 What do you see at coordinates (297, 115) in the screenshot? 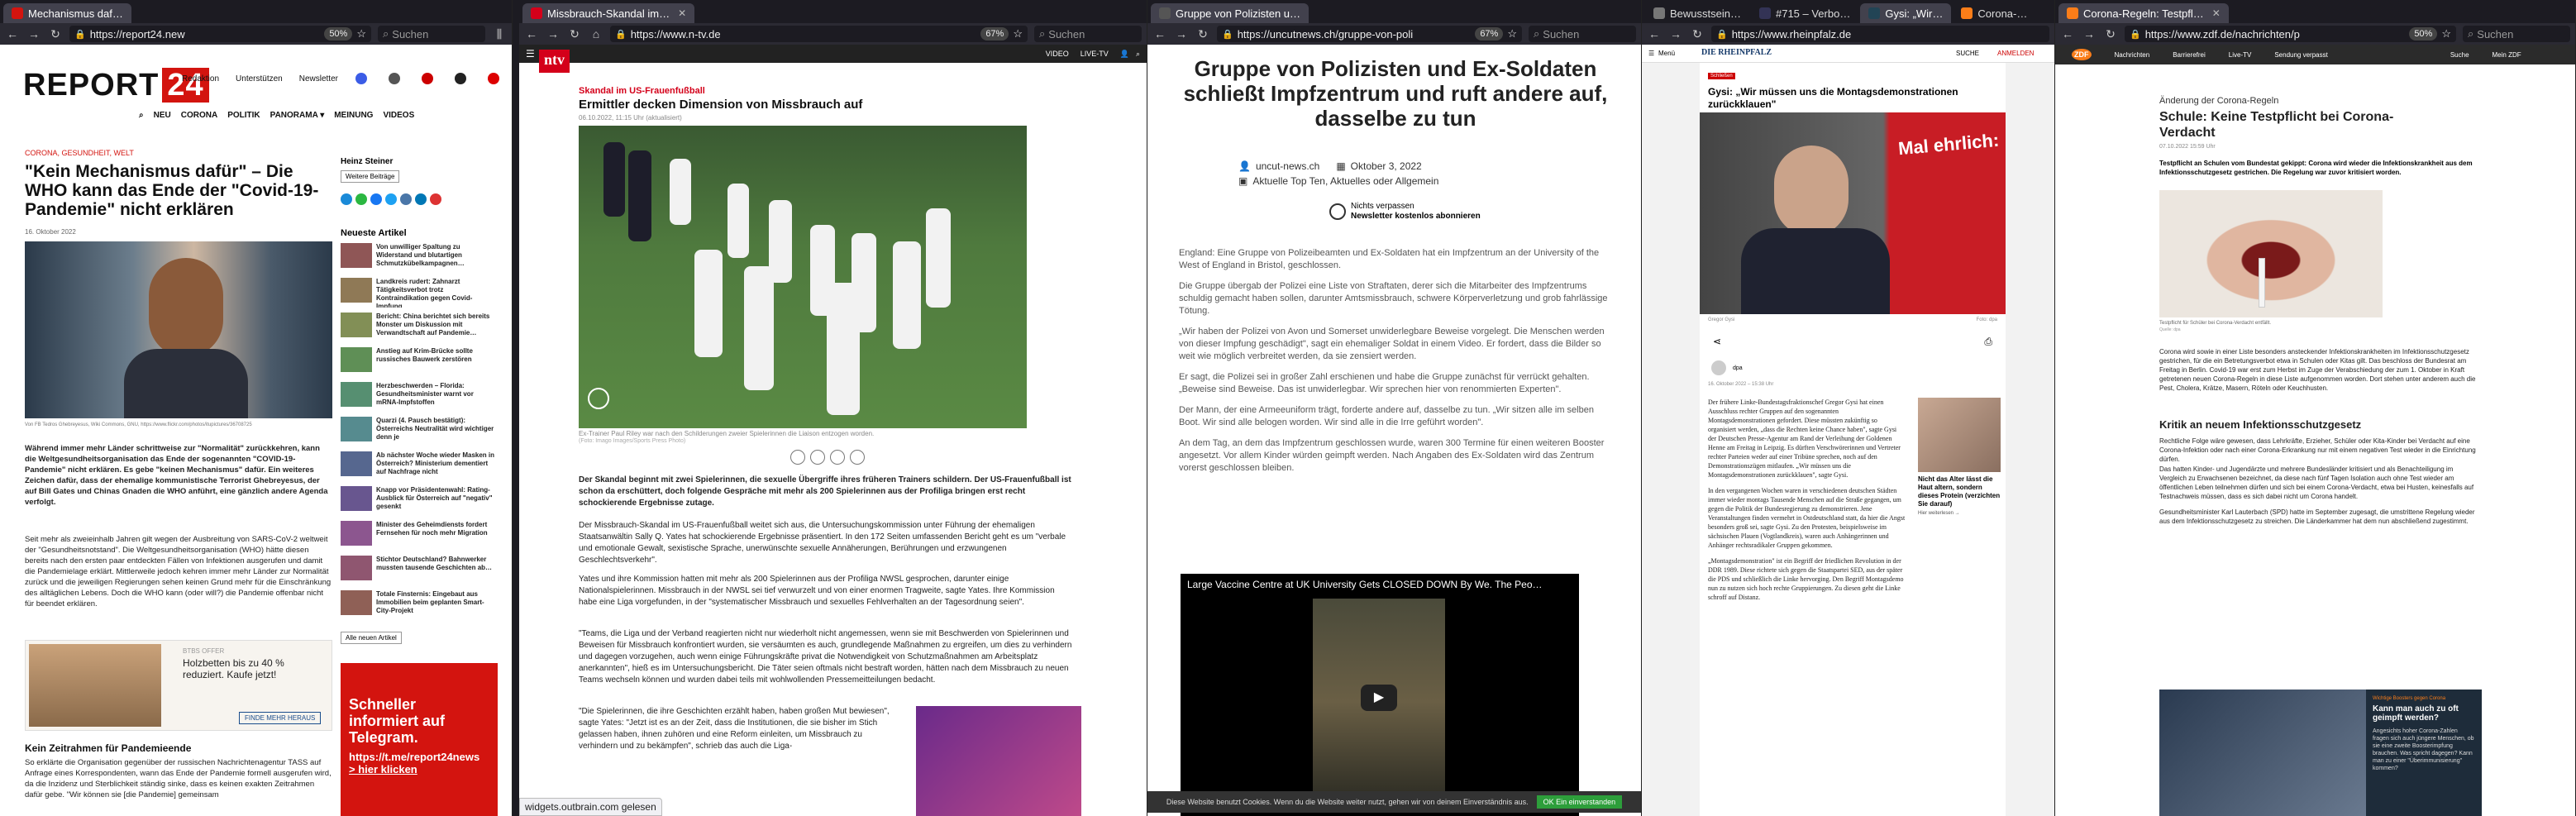
I see `nav-item: PANORAMA ▾` at bounding box center [297, 115].